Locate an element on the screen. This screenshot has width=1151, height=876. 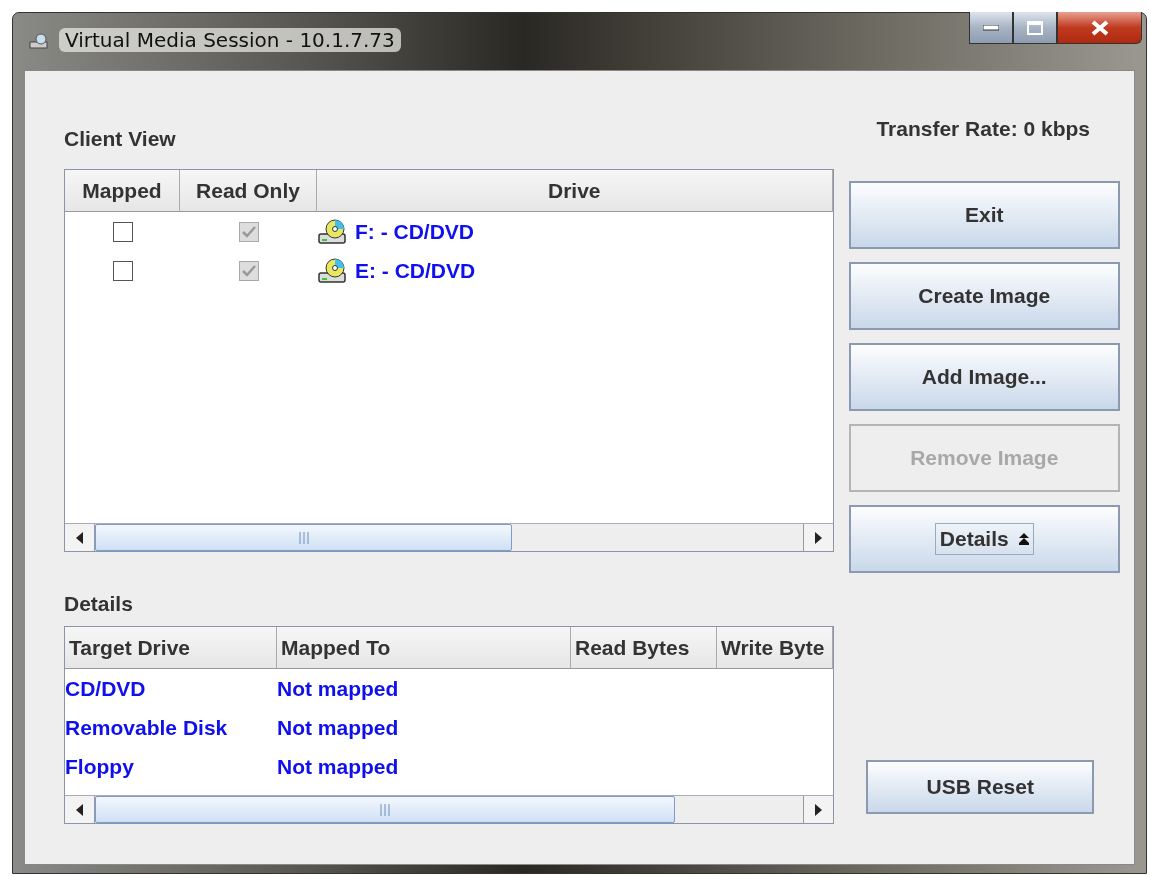
section-title: Details is located at coordinates (99, 604).